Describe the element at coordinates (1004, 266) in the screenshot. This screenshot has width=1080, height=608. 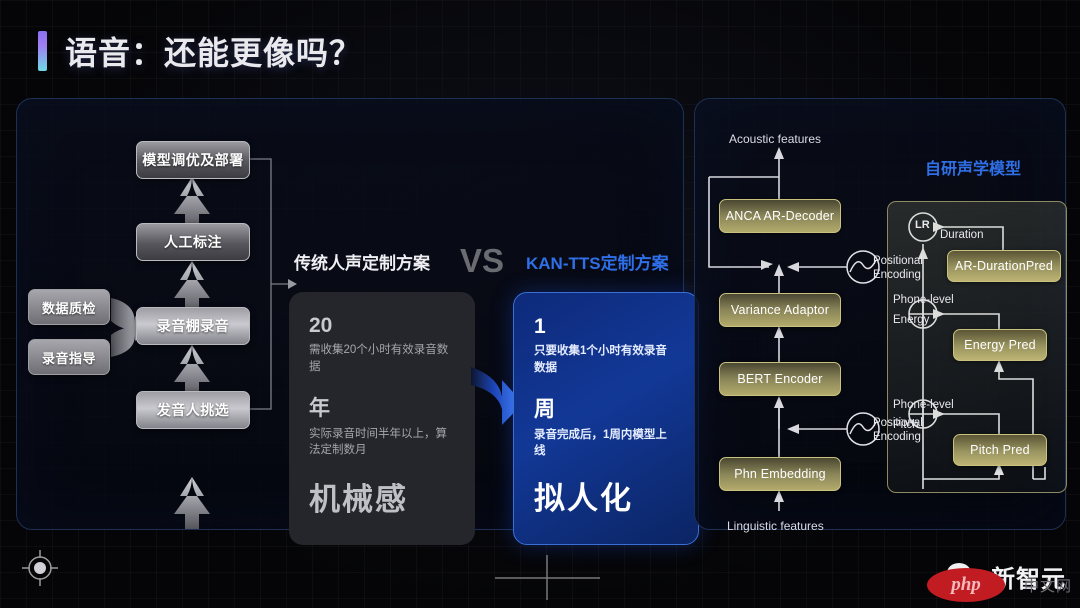
I see `block-ar-duration-pred: AR-DurationPred` at that location.